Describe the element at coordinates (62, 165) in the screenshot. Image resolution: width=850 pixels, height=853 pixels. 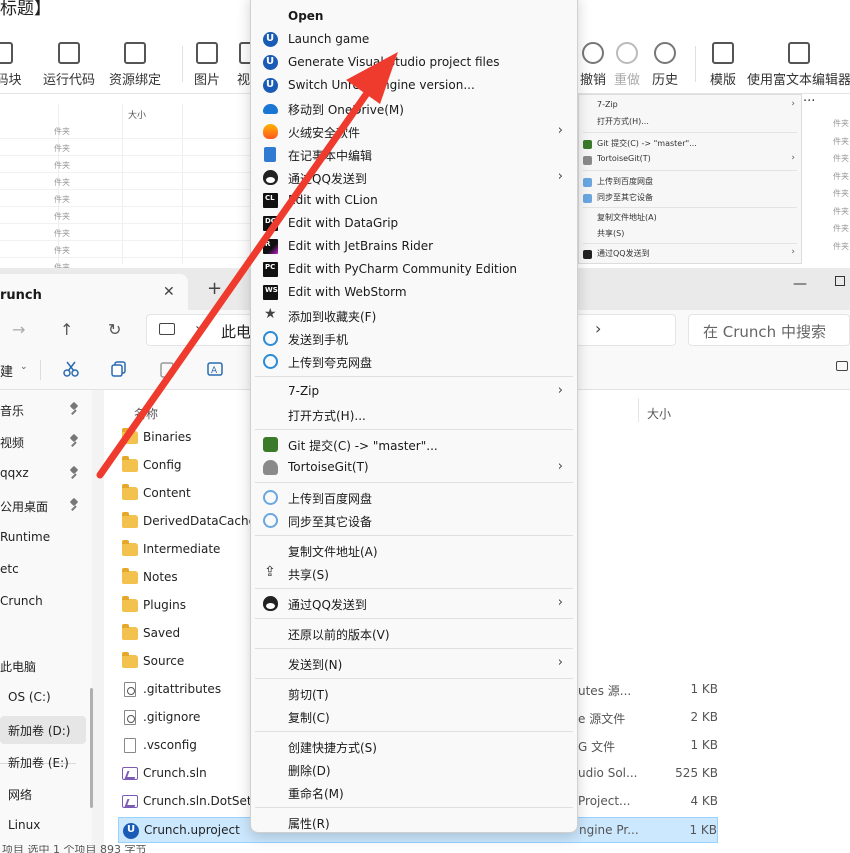
I see `editor-table-cell: 件夹` at that location.